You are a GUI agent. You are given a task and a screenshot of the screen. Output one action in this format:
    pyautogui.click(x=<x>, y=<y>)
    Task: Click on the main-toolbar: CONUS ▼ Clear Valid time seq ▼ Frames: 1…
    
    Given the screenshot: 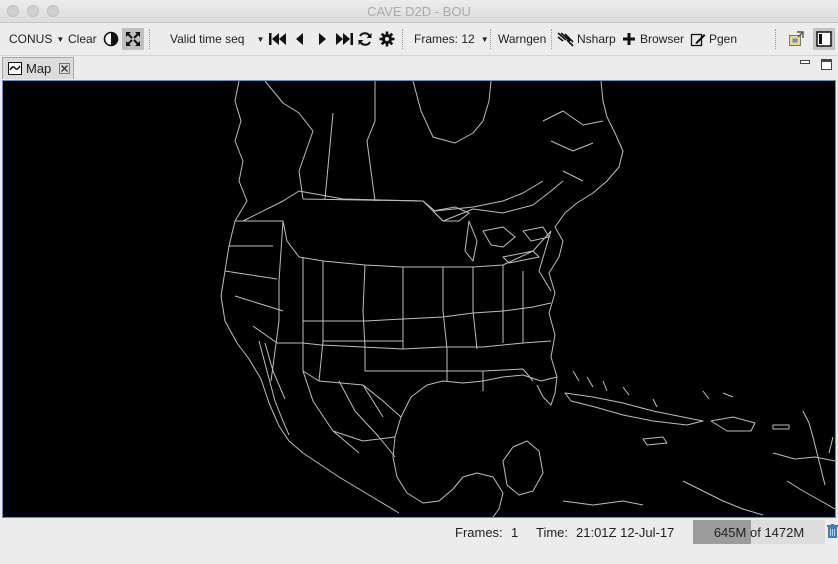 What is the action you would take?
    pyautogui.click(x=419, y=39)
    